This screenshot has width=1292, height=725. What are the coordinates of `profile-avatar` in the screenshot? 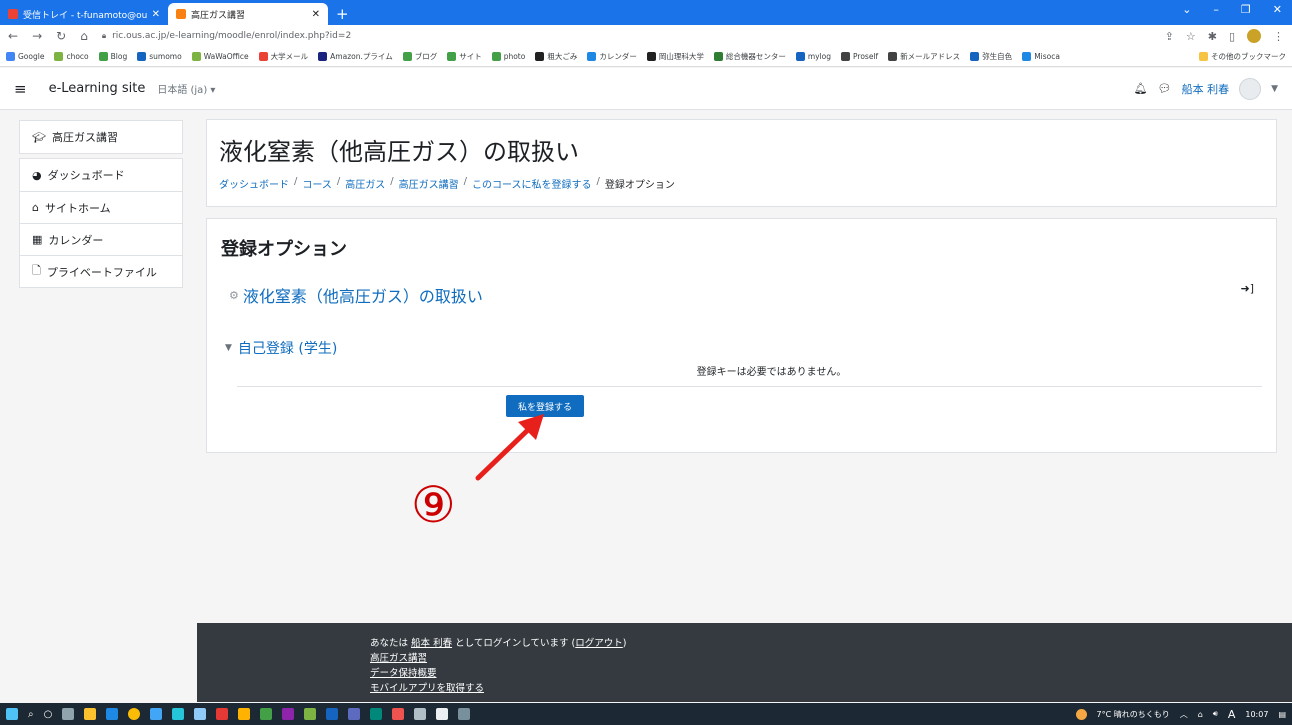 It's located at (1254, 36).